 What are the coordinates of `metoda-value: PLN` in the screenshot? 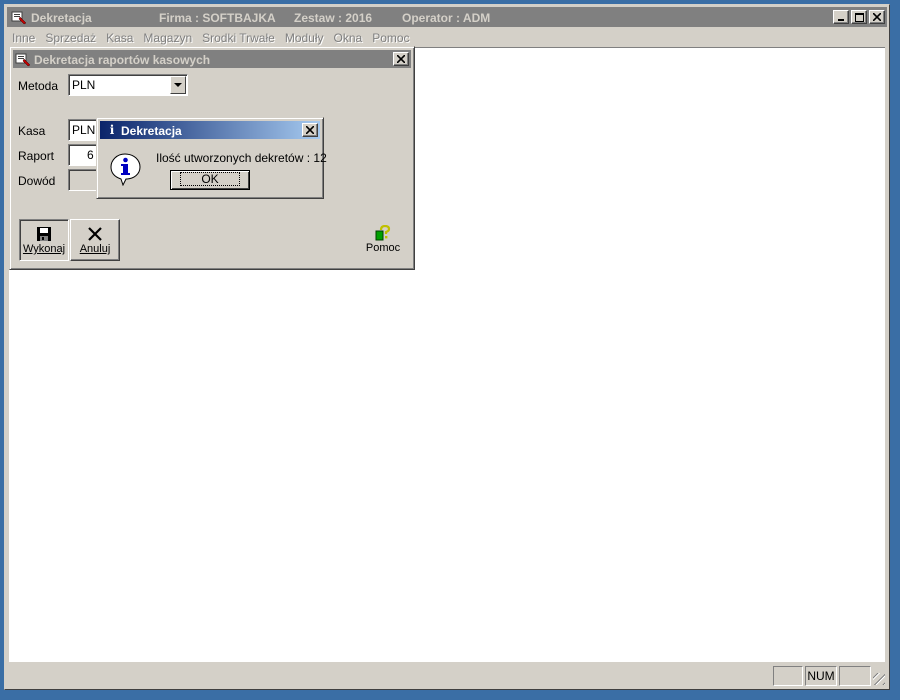 It's located at (84, 85).